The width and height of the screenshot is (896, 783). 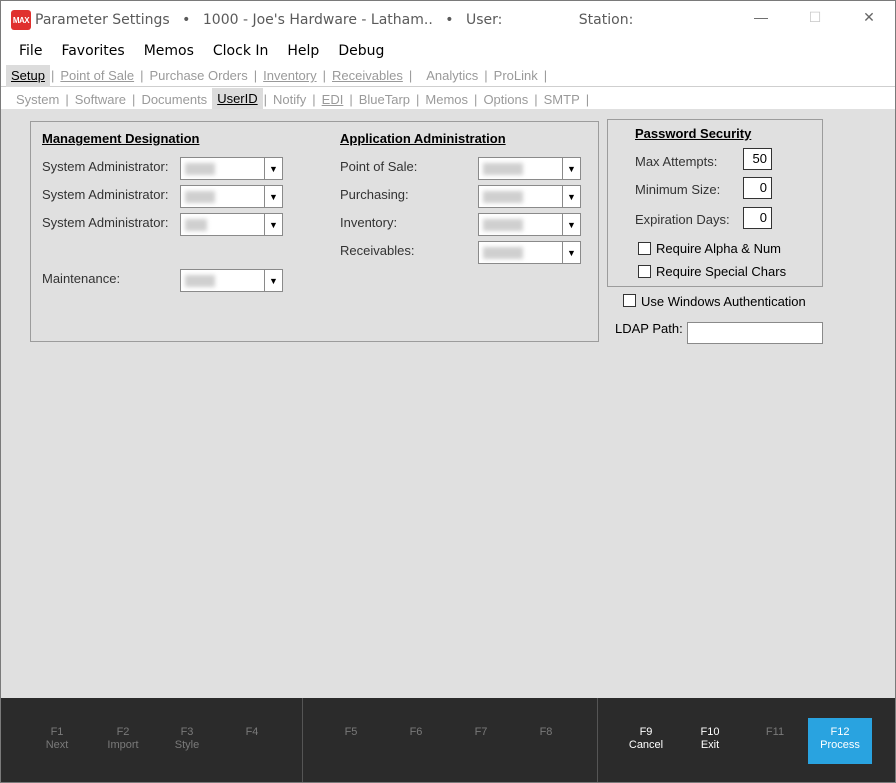 What do you see at coordinates (452, 75) in the screenshot?
I see `tab-analytics: Analytics` at bounding box center [452, 75].